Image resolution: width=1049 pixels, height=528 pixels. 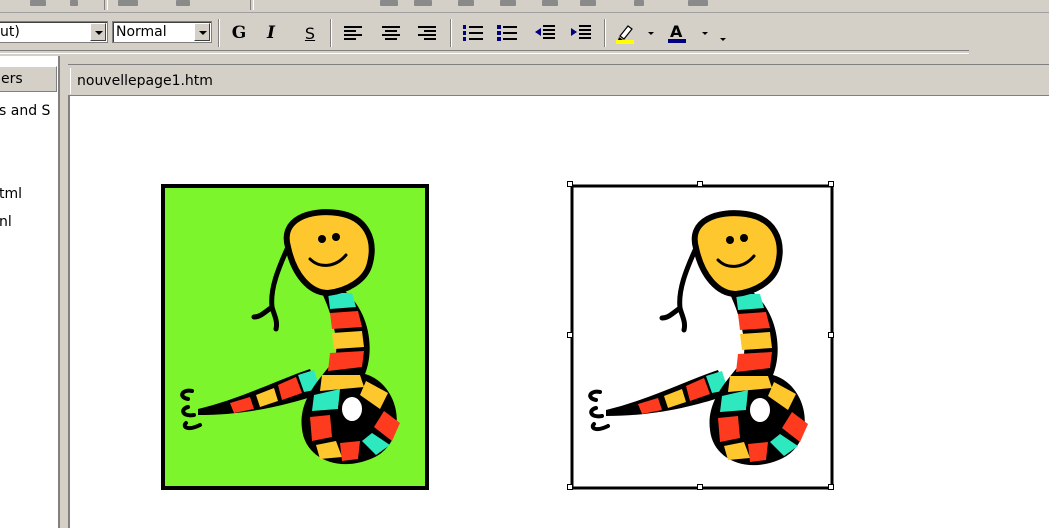 What do you see at coordinates (558, 79) in the screenshot?
I see `document-tab-bar: nouvellepage1.htm` at bounding box center [558, 79].